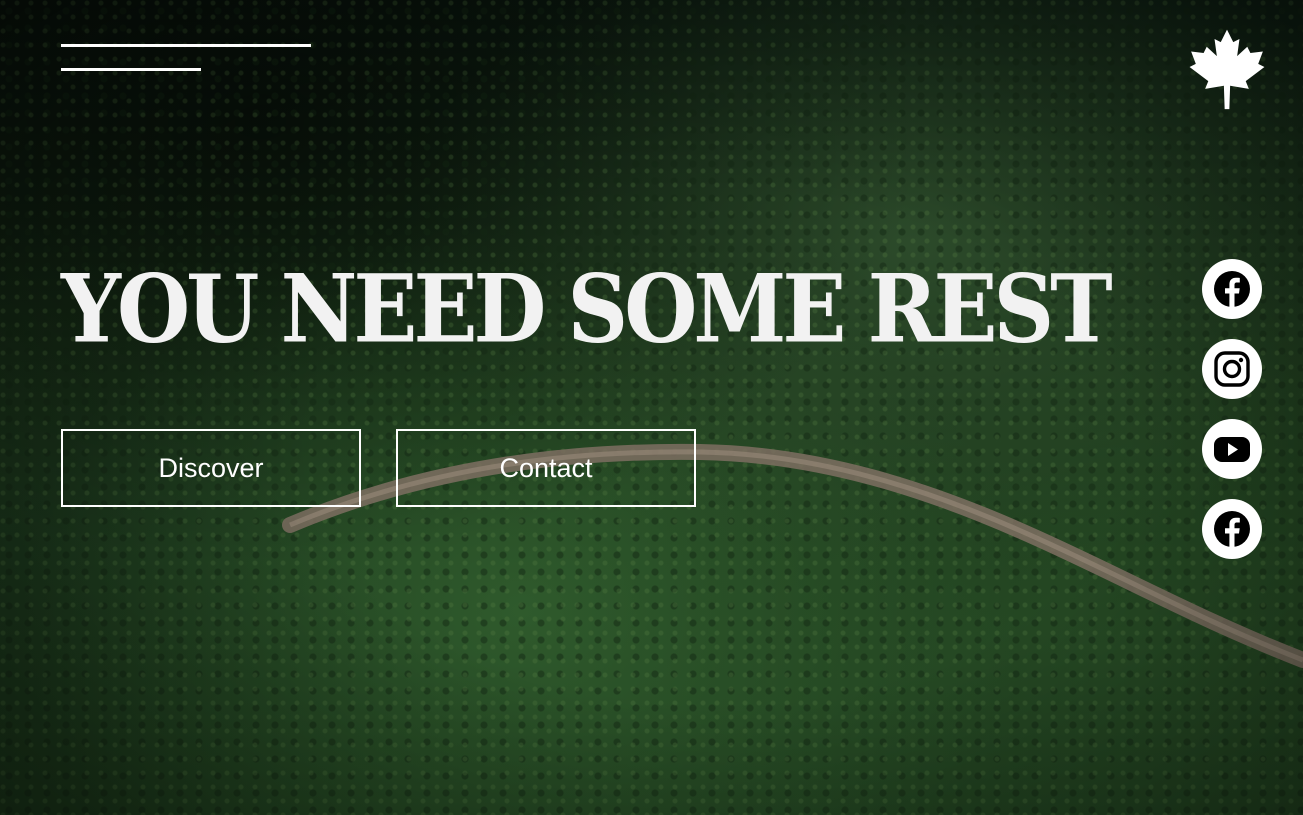 The height and width of the screenshot is (815, 1303). Describe the element at coordinates (187, 59) in the screenshot. I see `hamburger-menu-icon` at that location.